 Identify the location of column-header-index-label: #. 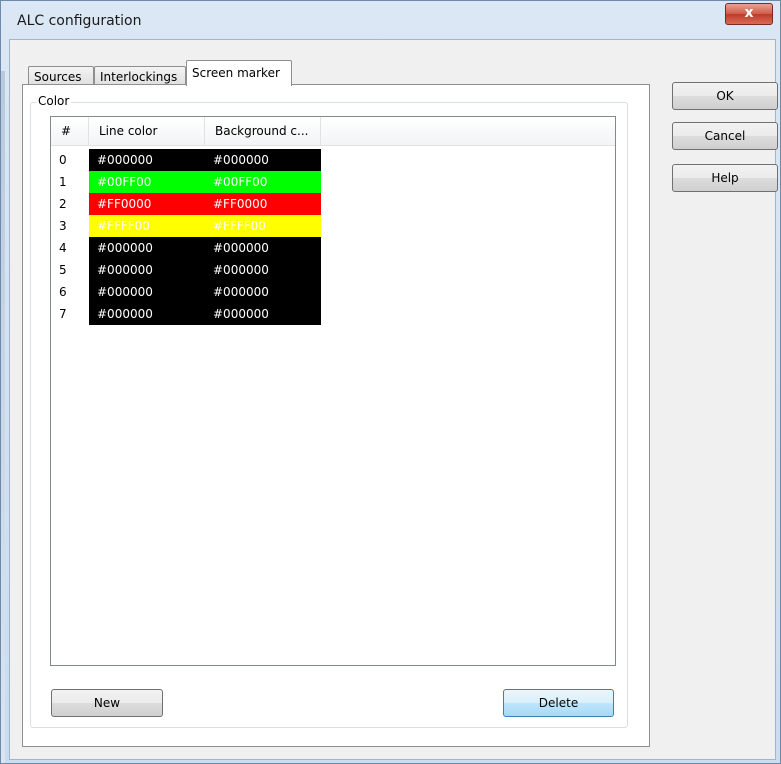
(66, 131).